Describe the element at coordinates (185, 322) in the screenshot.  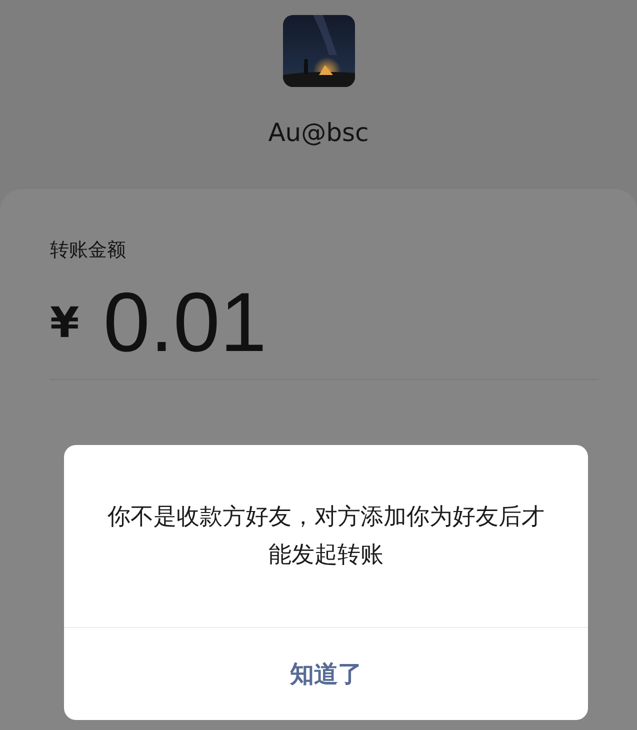
I see `amount-value: 0.01` at that location.